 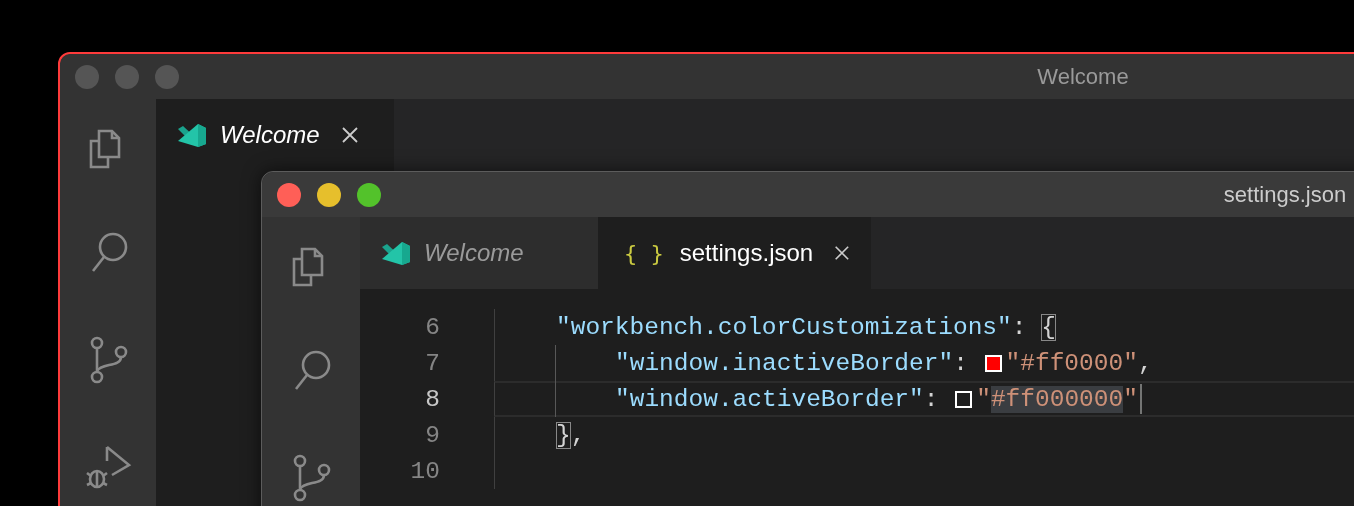 I want to click on close-button, so click(x=289, y=194).